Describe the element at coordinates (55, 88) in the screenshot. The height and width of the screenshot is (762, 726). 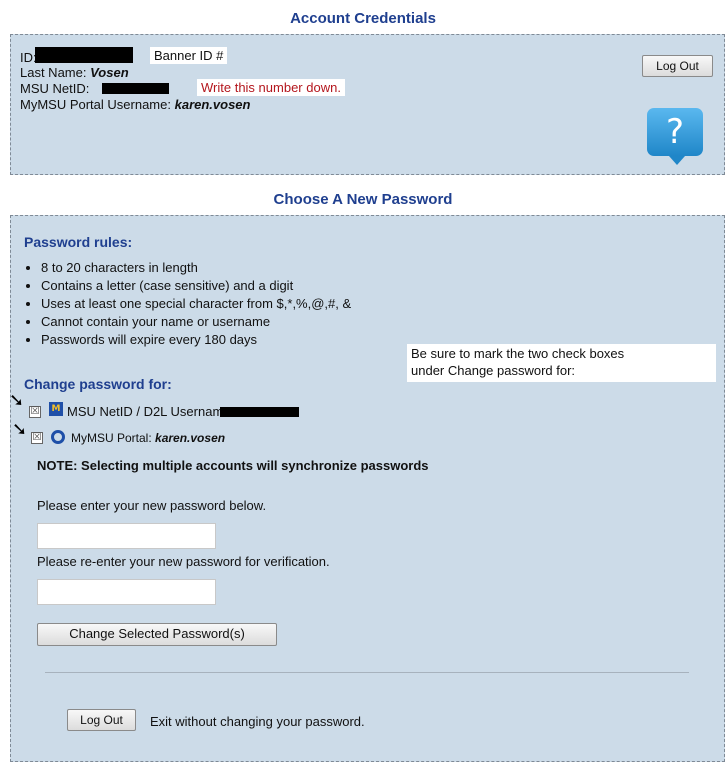
I see `netid-label: MSU NetID:` at that location.